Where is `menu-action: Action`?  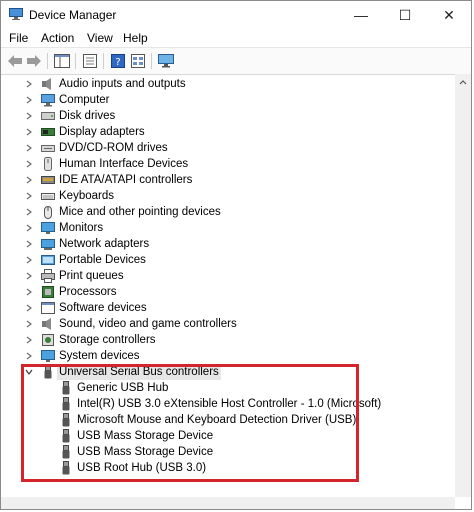
menu-action: Action is located at coordinates (57, 38).